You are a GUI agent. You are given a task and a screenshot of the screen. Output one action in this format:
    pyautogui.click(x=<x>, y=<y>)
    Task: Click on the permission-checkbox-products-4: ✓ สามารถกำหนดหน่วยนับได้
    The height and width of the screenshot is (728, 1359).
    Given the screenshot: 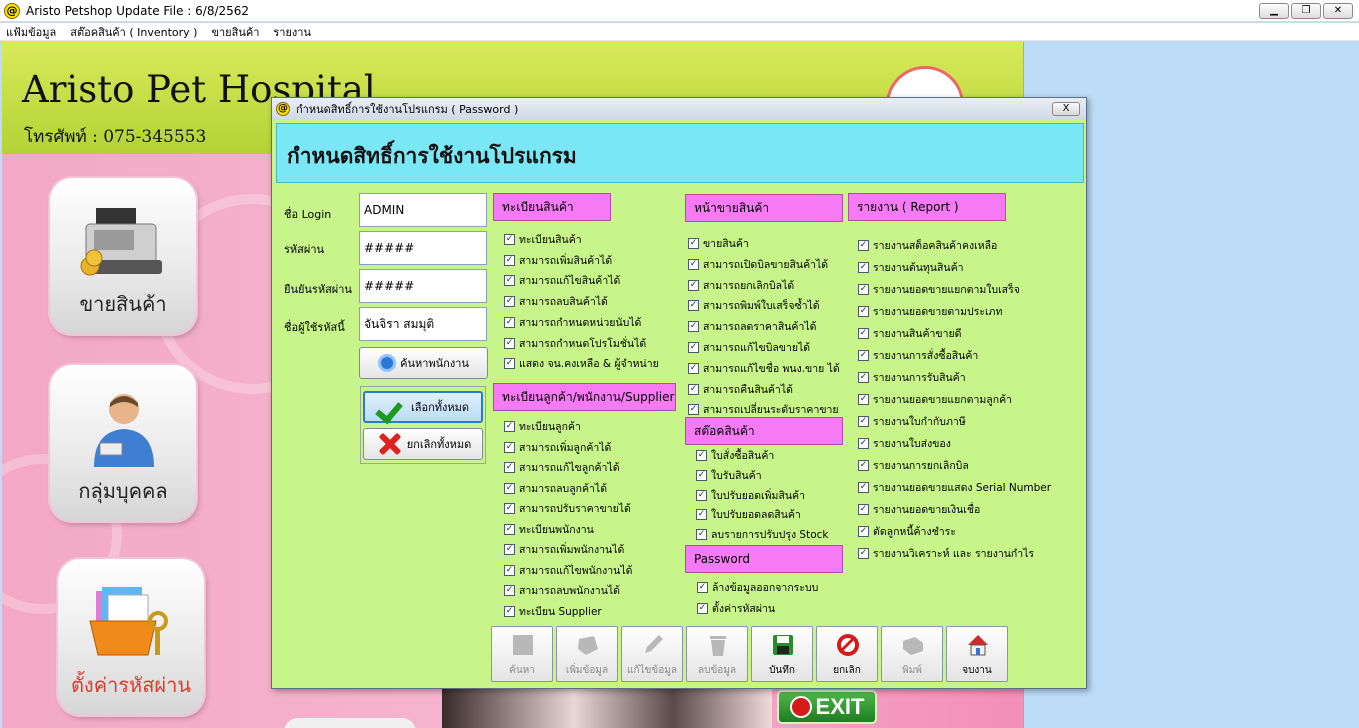 What is the action you would take?
    pyautogui.click(x=572, y=322)
    